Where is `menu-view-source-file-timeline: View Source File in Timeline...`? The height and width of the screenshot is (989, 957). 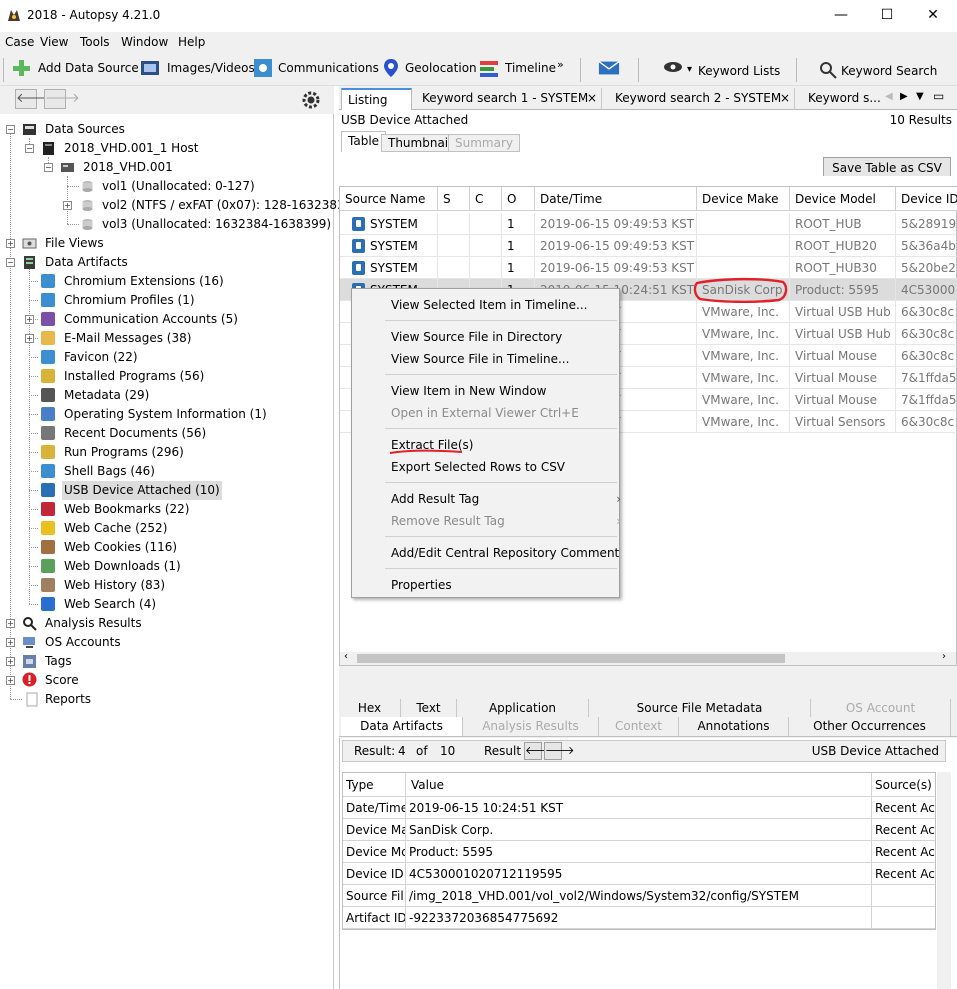 menu-view-source-file-timeline: View Source File in Timeline... is located at coordinates (480, 359).